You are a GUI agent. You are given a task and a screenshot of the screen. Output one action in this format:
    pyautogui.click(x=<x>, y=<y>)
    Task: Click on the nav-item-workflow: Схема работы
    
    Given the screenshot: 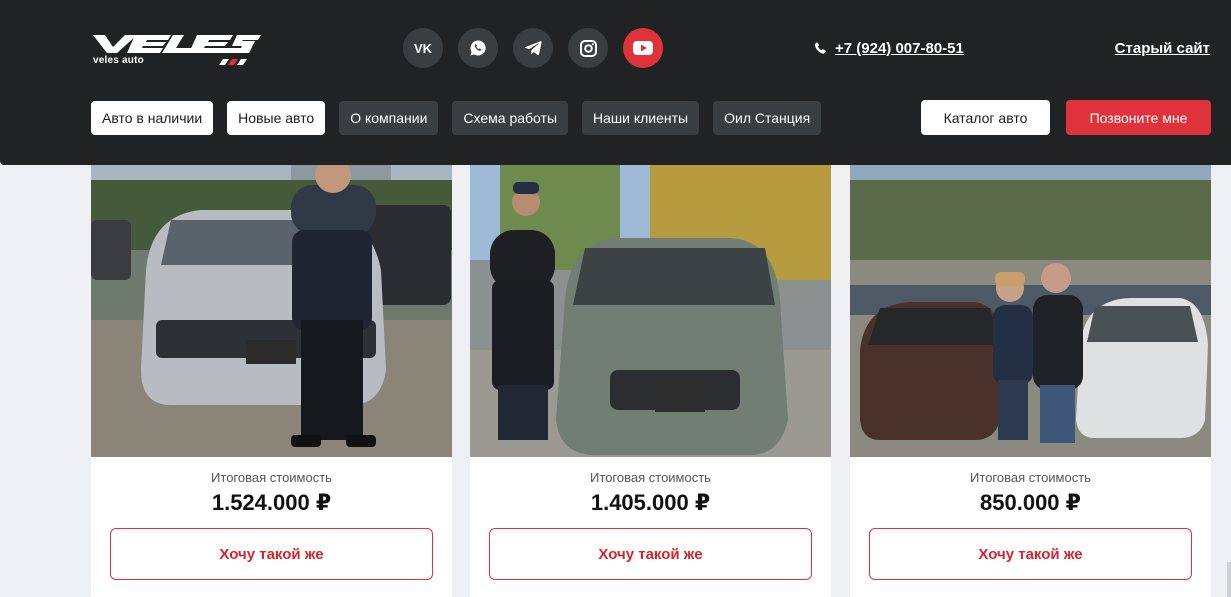 What is the action you would take?
    pyautogui.click(x=510, y=118)
    